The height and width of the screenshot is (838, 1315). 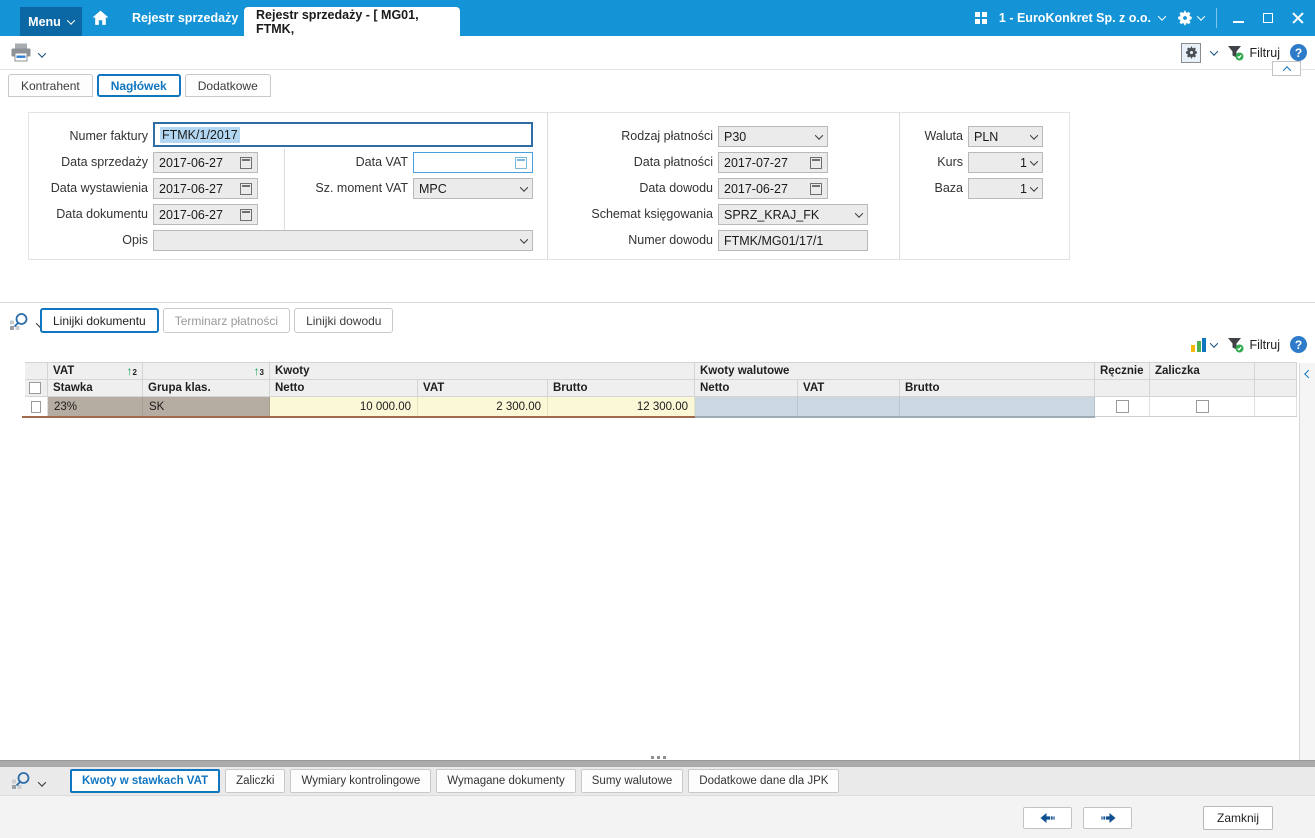 I want to click on numer-dowodu-input: FTMK/MG01/17/1, so click(x=793, y=240).